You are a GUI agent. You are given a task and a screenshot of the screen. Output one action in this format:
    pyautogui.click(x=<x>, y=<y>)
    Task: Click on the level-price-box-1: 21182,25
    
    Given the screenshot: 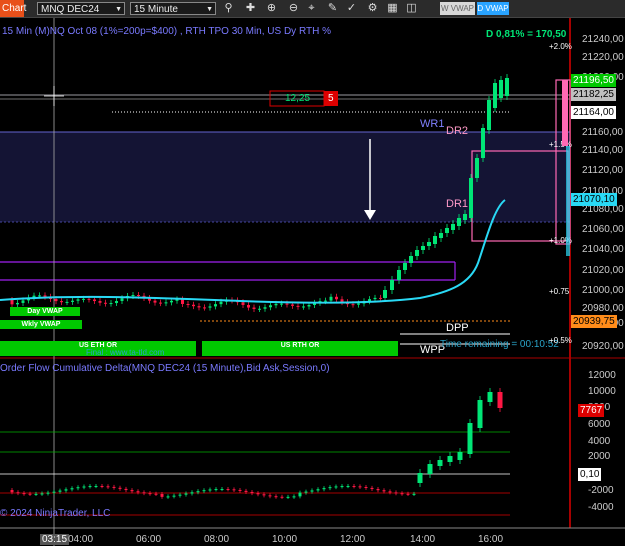 What is the action you would take?
    pyautogui.click(x=593, y=94)
    